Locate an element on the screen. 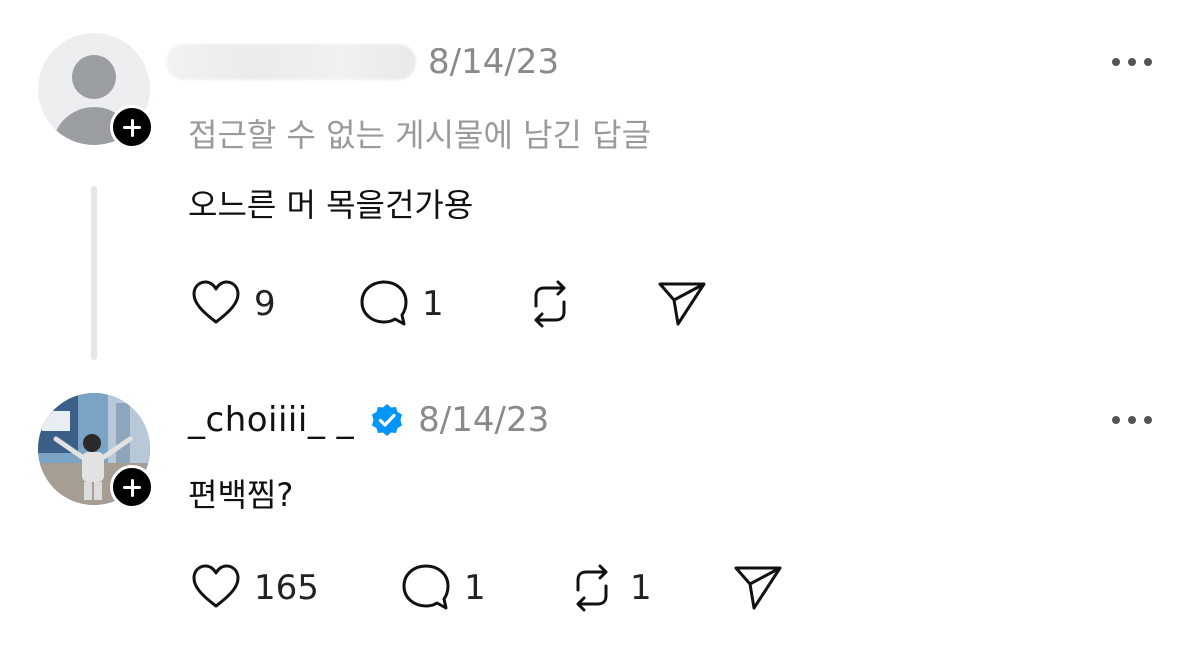  reply-context-label: 접근할 수 없는 게시물에 남긴 답글 is located at coordinates (419, 133).